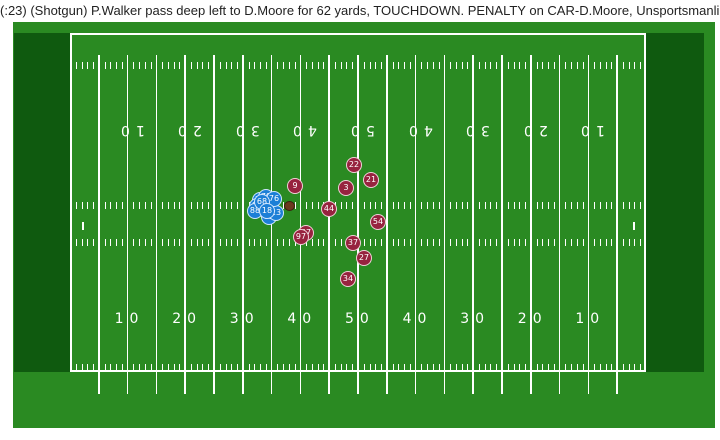 The width and height of the screenshot is (720, 440). I want to click on left-endzone, so click(43, 202).